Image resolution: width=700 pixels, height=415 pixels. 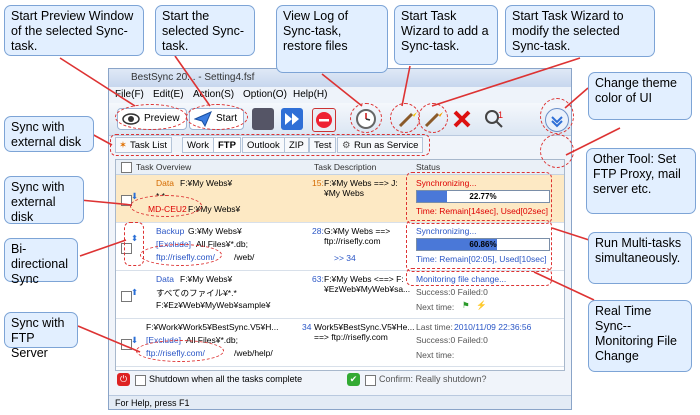 What do you see at coordinates (316, 31) in the screenshot?
I see `callout-text: View Log of Sync-task, restore files` at bounding box center [316, 31].